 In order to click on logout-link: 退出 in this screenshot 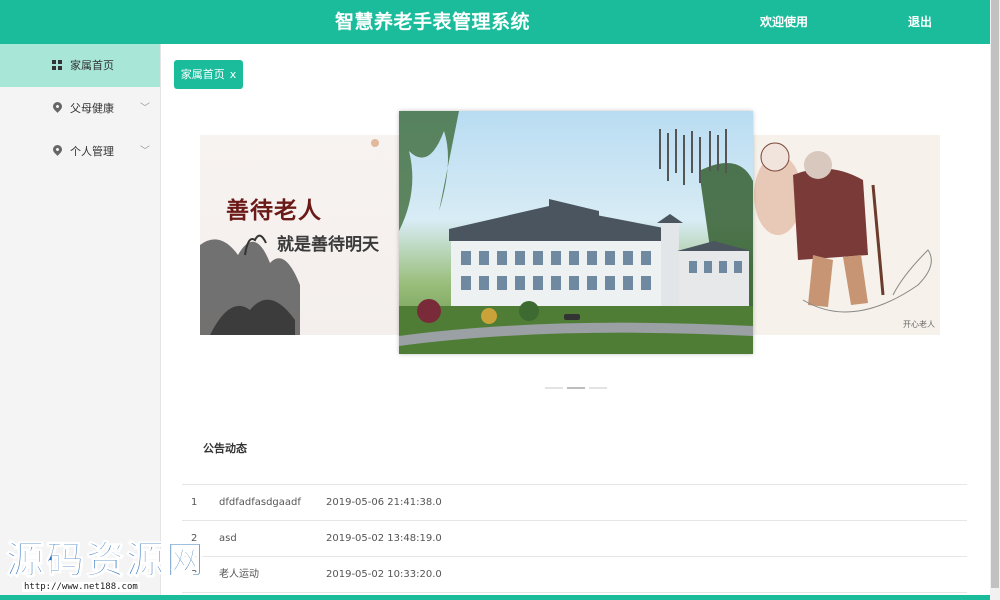, I will do `click(920, 22)`.